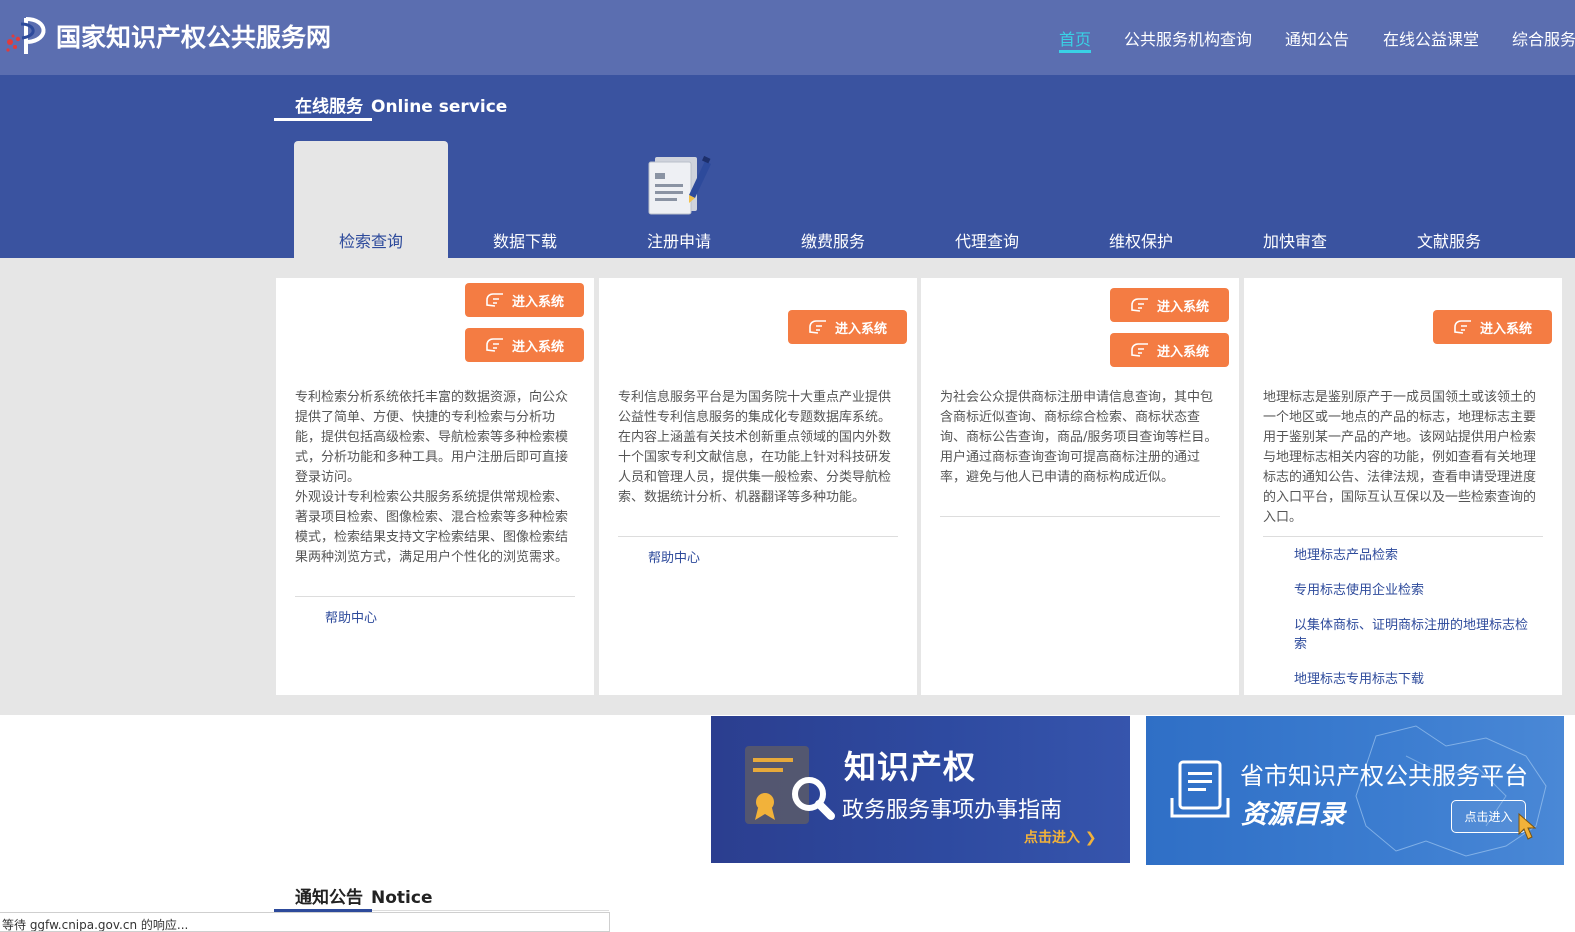 The width and height of the screenshot is (1575, 932). Describe the element at coordinates (371, 199) in the screenshot. I see `tab-search-query: 检索查询` at that location.